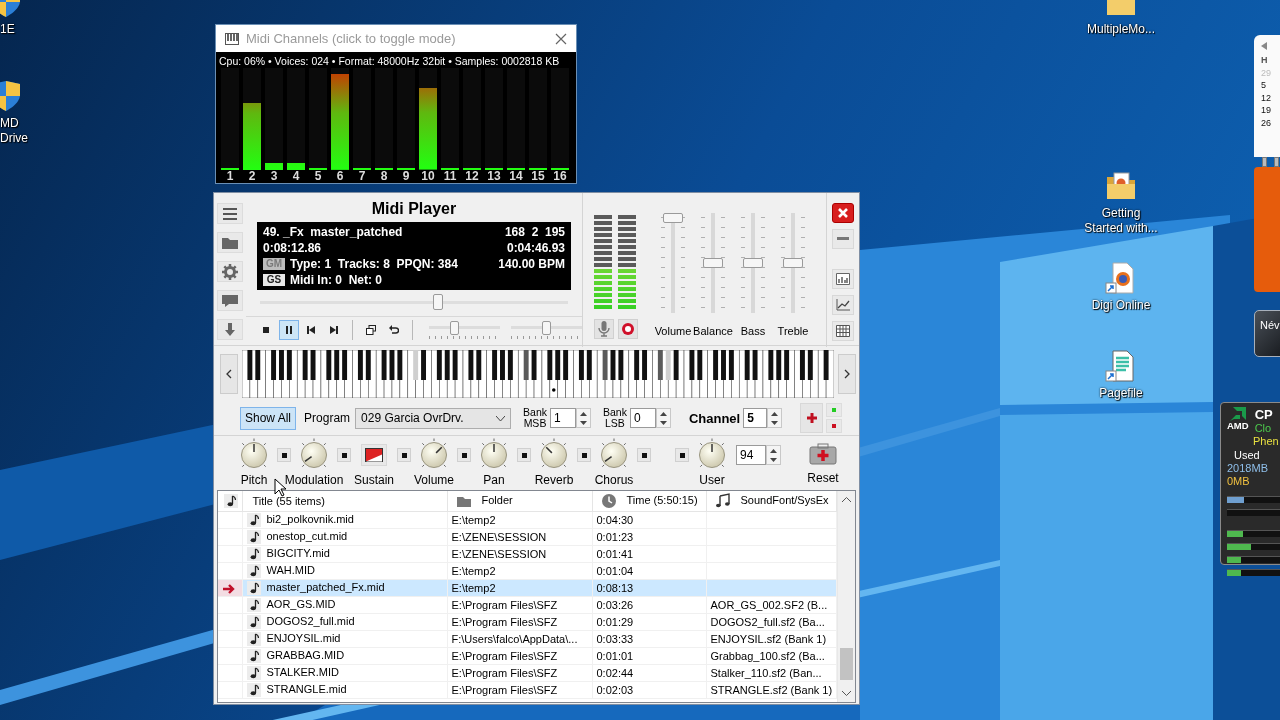  I want to click on logo-text: AMD, so click(1238, 426).